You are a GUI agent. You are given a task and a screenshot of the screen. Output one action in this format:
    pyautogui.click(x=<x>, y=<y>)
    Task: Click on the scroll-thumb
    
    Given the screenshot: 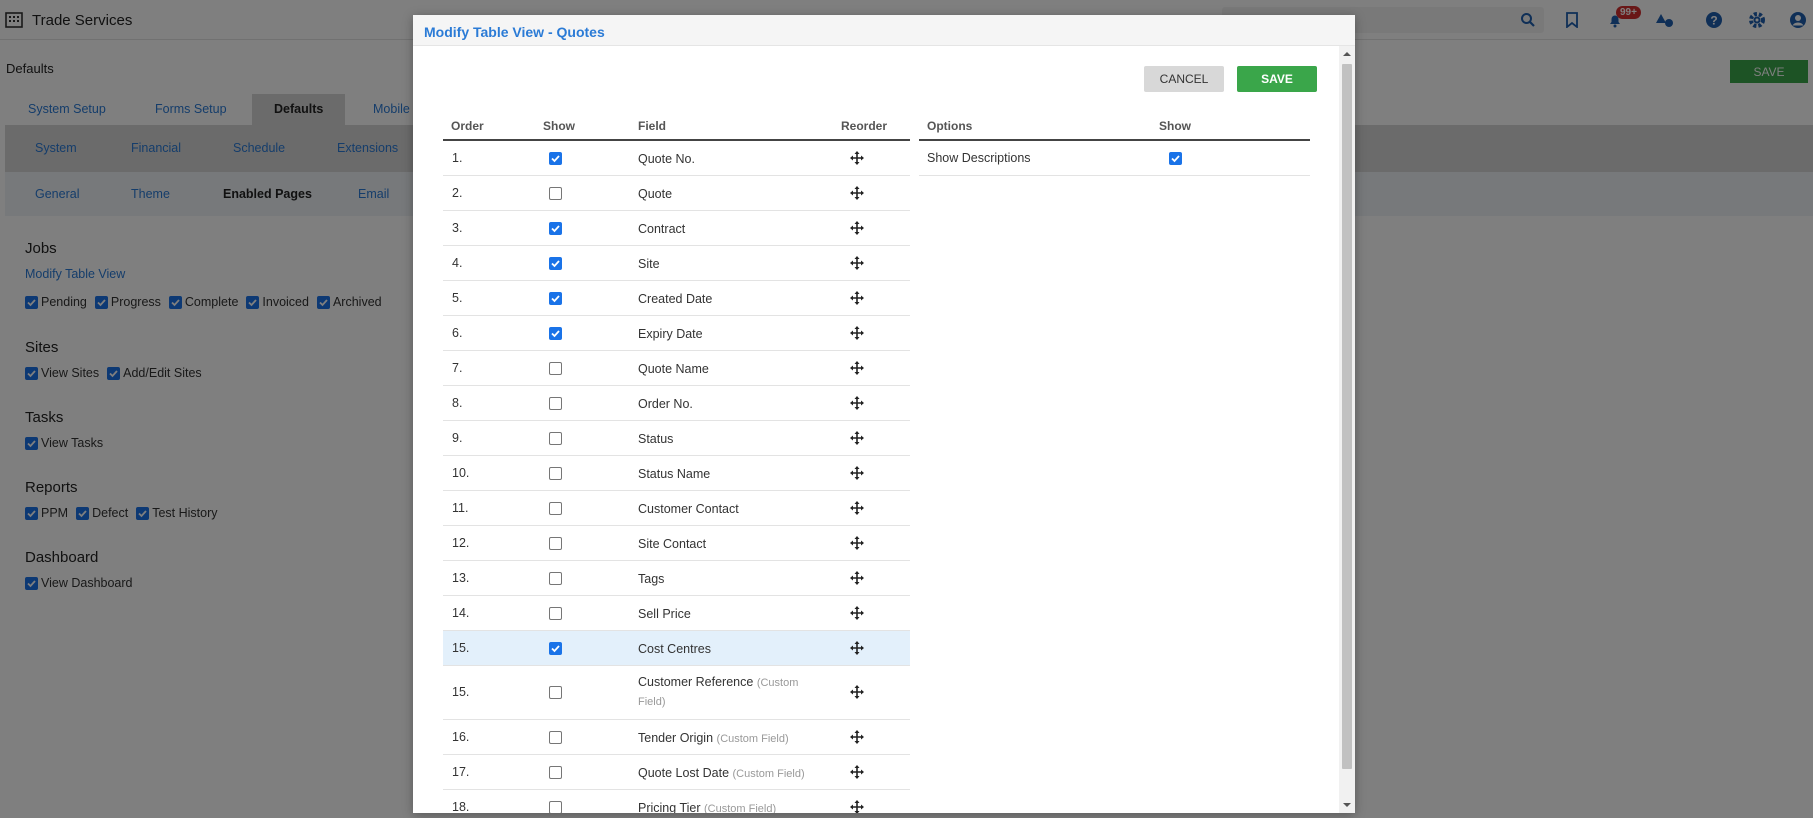 What is the action you would take?
    pyautogui.click(x=1347, y=416)
    